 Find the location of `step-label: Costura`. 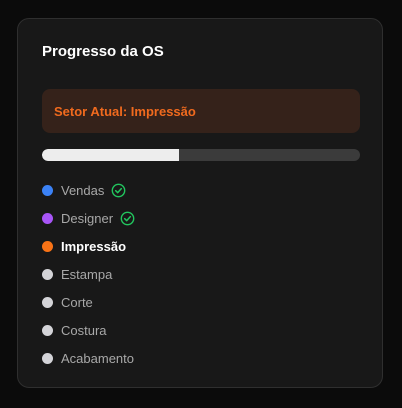

step-label: Costura is located at coordinates (84, 330).